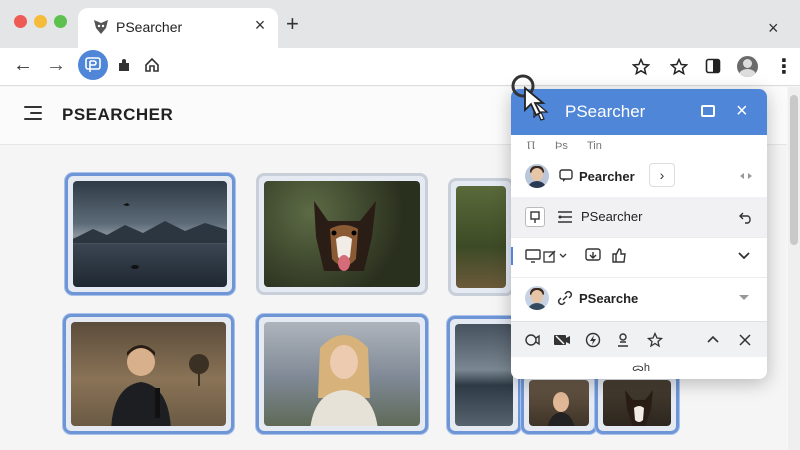 This screenshot has width=800, height=450. I want to click on woman-portrait-image, so click(342, 374).